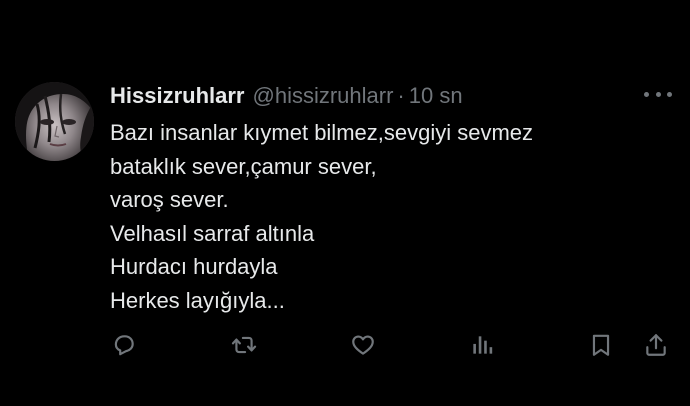 The height and width of the screenshot is (406, 690). I want to click on more-horizontal-icon, so click(658, 94).